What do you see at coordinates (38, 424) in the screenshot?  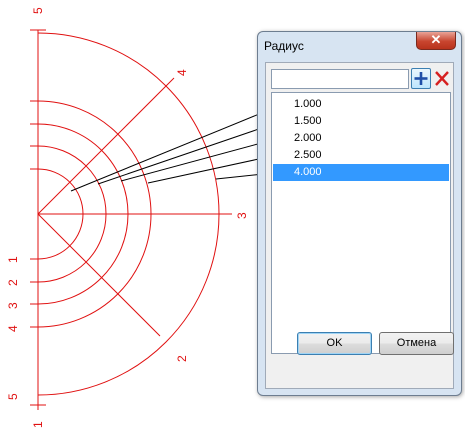 I see `axis-label-bottom: 1` at bounding box center [38, 424].